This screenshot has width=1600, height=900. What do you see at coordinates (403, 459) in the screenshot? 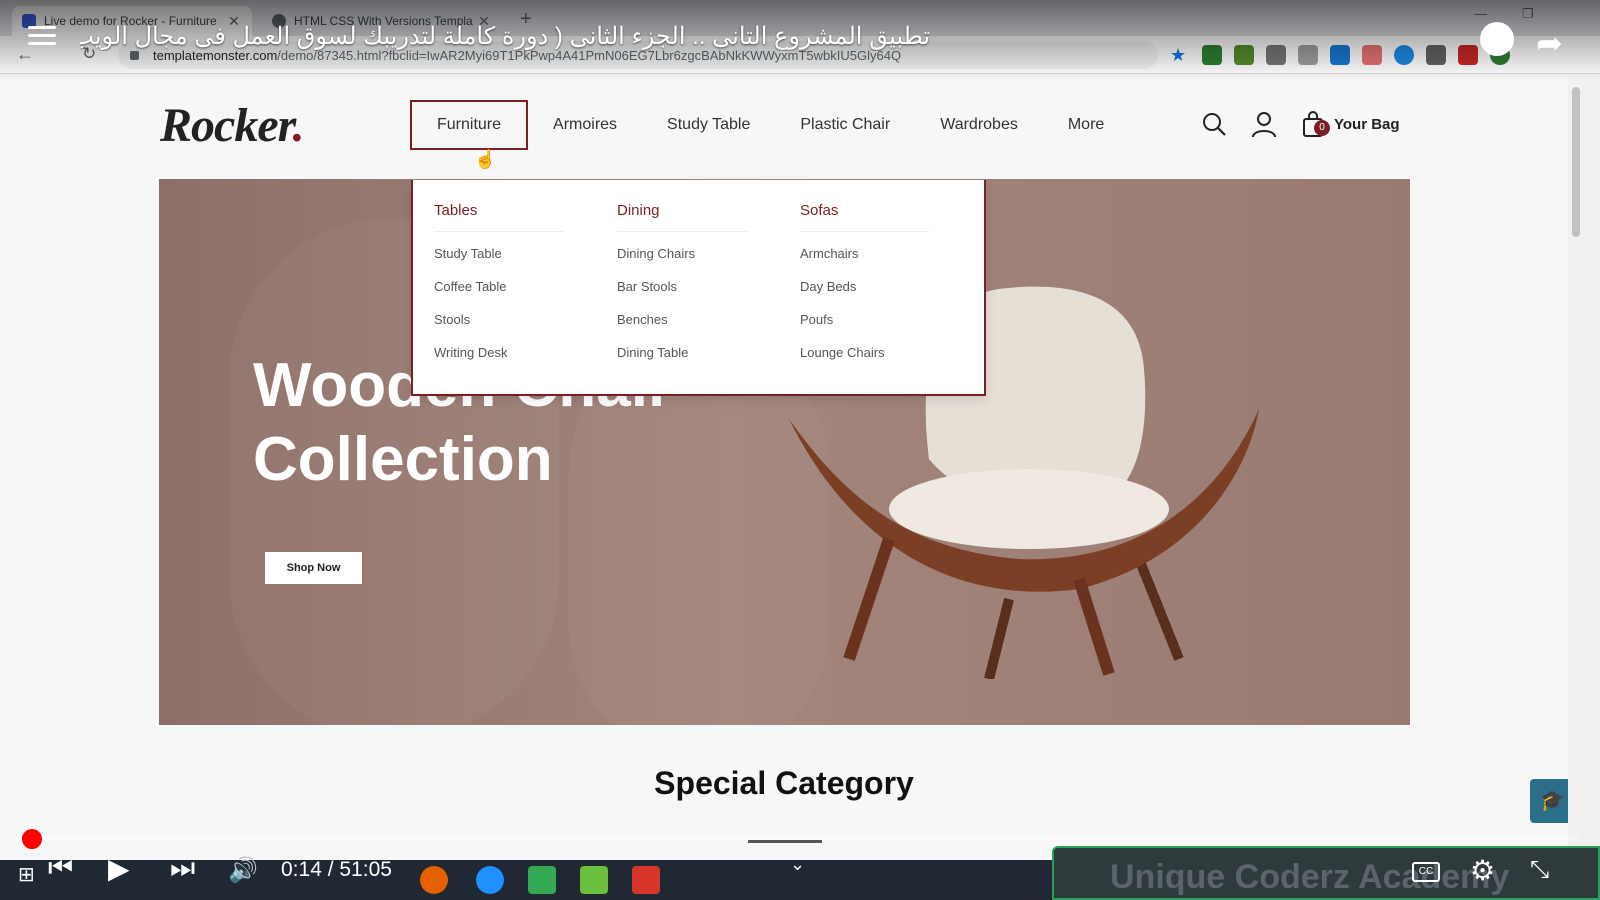
I see `hero-title-line: Collection` at bounding box center [403, 459].